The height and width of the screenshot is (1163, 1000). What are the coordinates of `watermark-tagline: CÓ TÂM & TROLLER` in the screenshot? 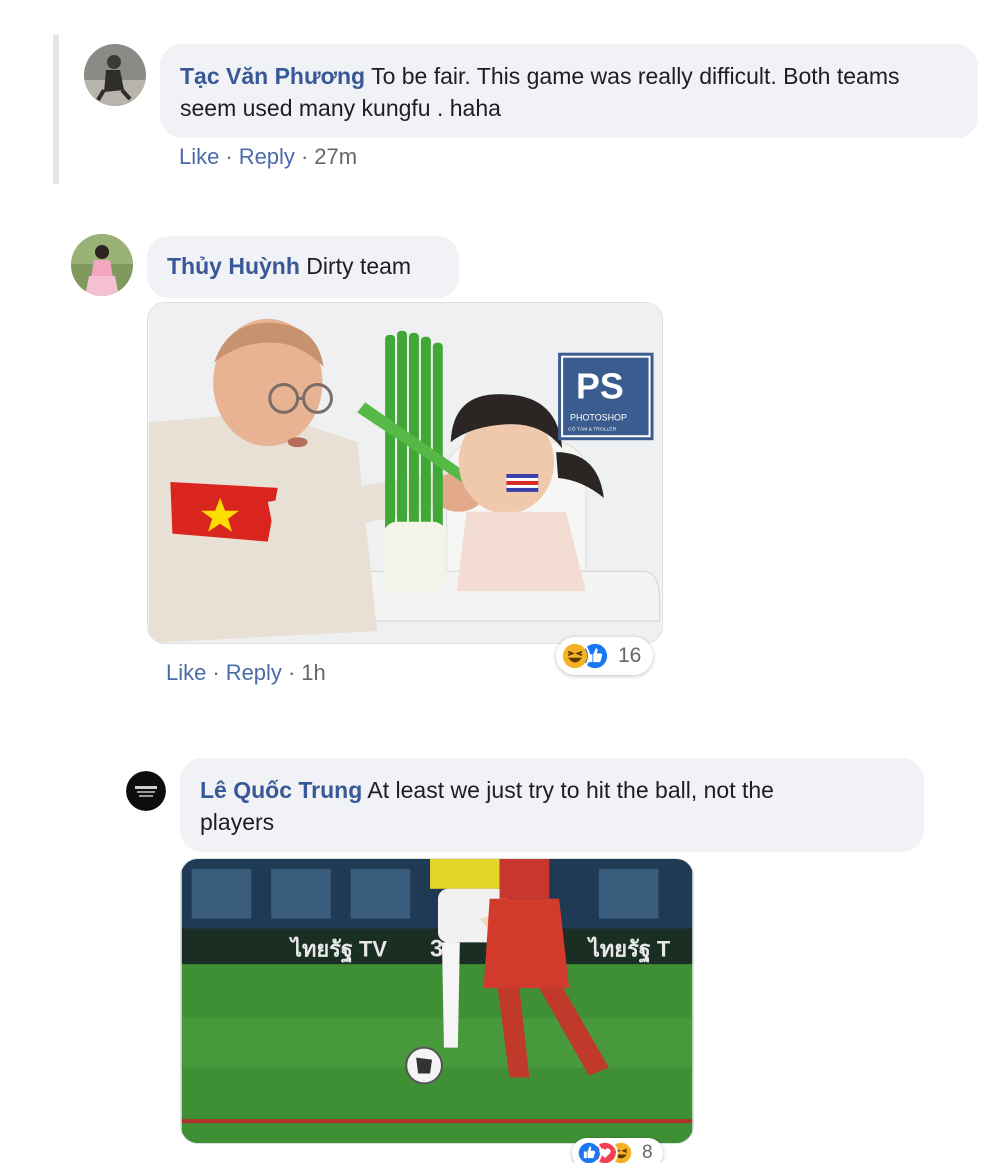 It's located at (592, 428).